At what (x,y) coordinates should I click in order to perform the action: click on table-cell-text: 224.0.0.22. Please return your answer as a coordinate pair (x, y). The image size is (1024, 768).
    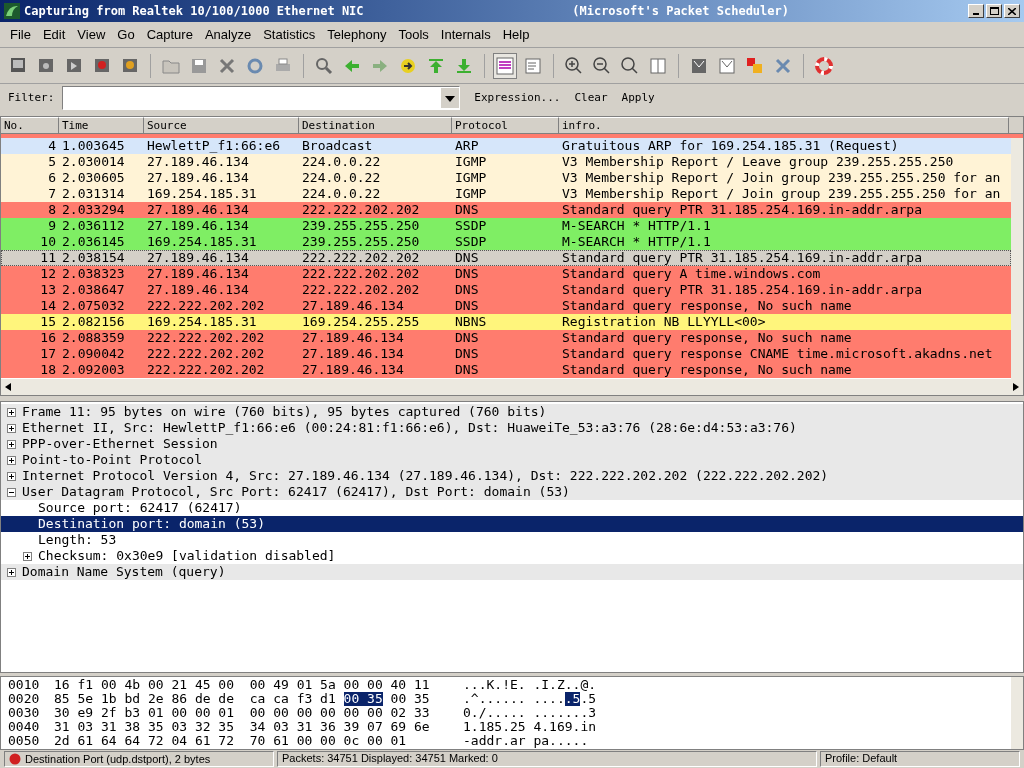
    Looking at the image, I should click on (341, 194).